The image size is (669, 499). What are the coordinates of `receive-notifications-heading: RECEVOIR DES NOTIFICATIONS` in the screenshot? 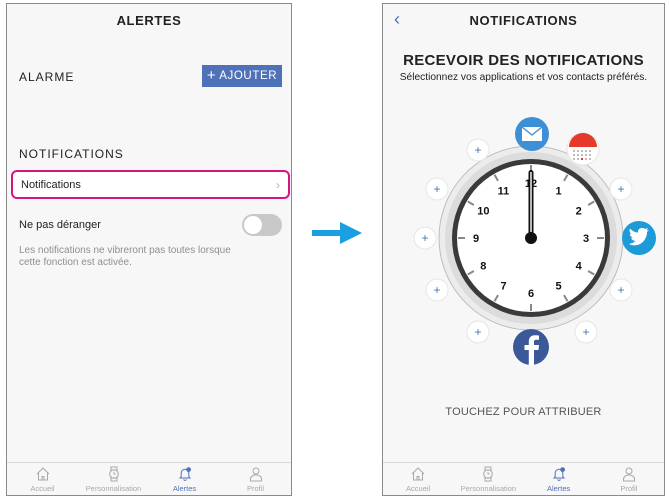 It's located at (523, 60).